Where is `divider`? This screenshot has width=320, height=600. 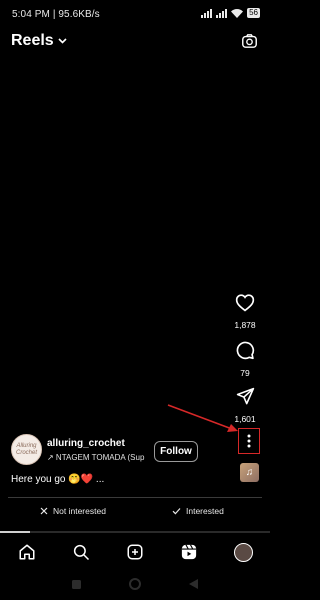
divider is located at coordinates (135, 497).